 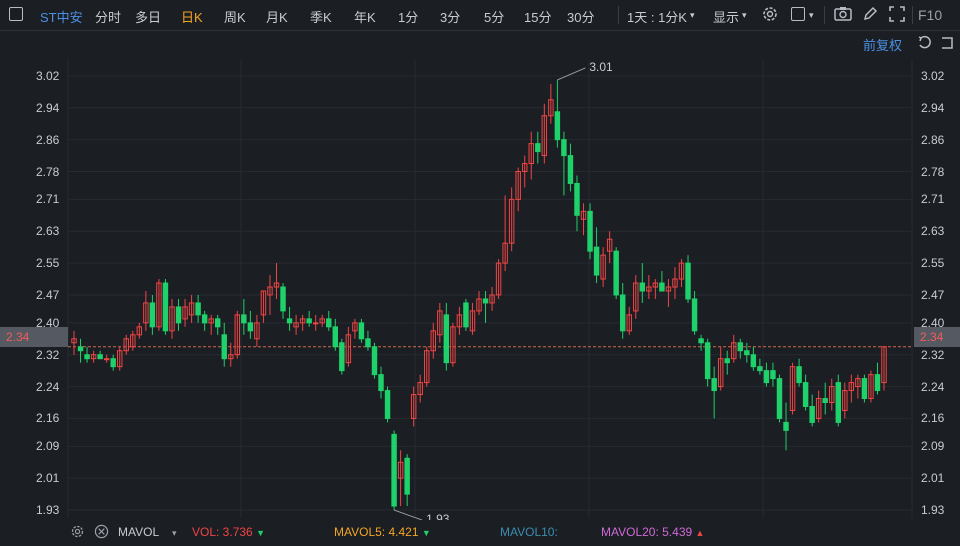 What do you see at coordinates (235, 16) in the screenshot?
I see `period-tab: 周K` at bounding box center [235, 16].